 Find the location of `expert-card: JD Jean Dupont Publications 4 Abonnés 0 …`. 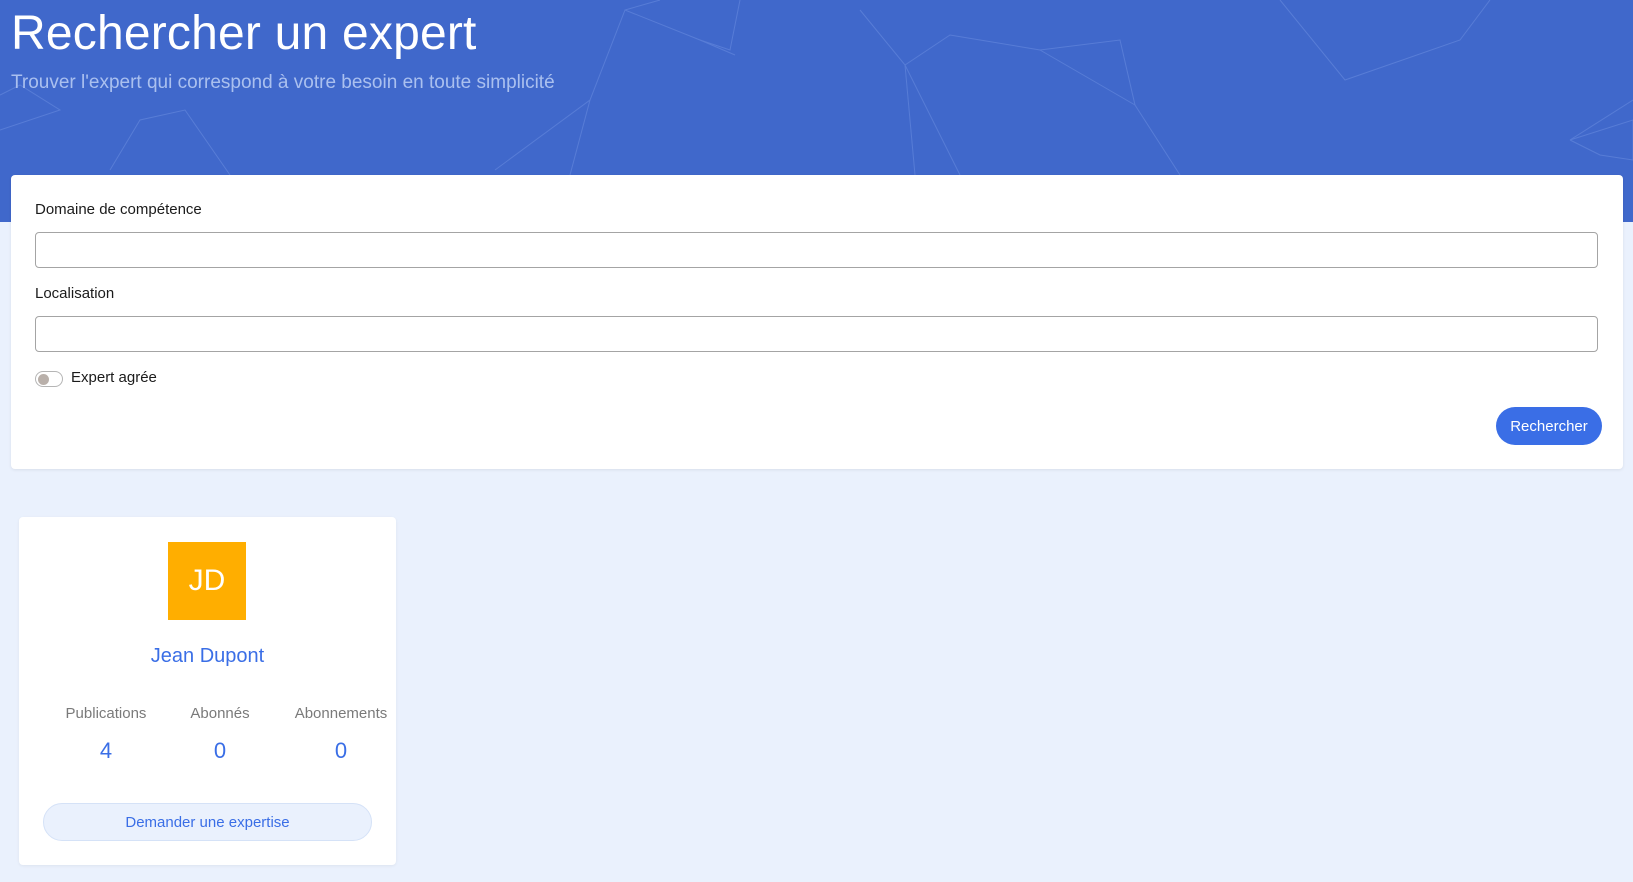

expert-card: JD Jean Dupont Publications 4 Abonnés 0 … is located at coordinates (207, 691).